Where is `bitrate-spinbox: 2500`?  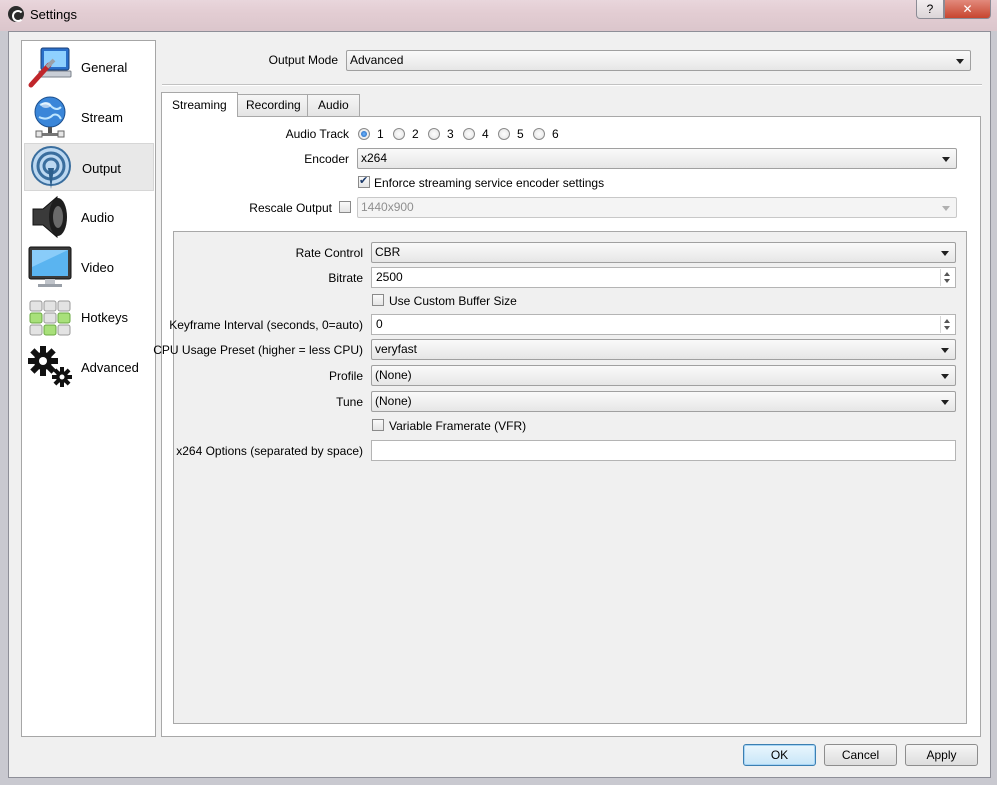
bitrate-spinbox: 2500 is located at coordinates (663, 277).